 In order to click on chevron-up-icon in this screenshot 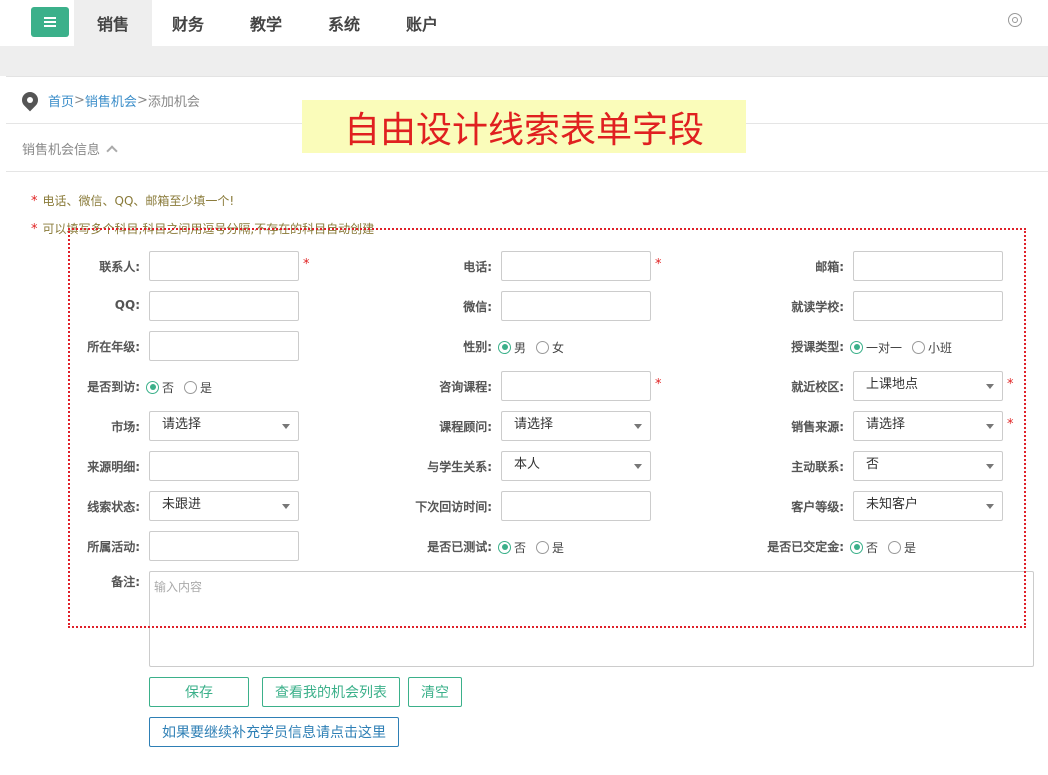, I will do `click(112, 150)`.